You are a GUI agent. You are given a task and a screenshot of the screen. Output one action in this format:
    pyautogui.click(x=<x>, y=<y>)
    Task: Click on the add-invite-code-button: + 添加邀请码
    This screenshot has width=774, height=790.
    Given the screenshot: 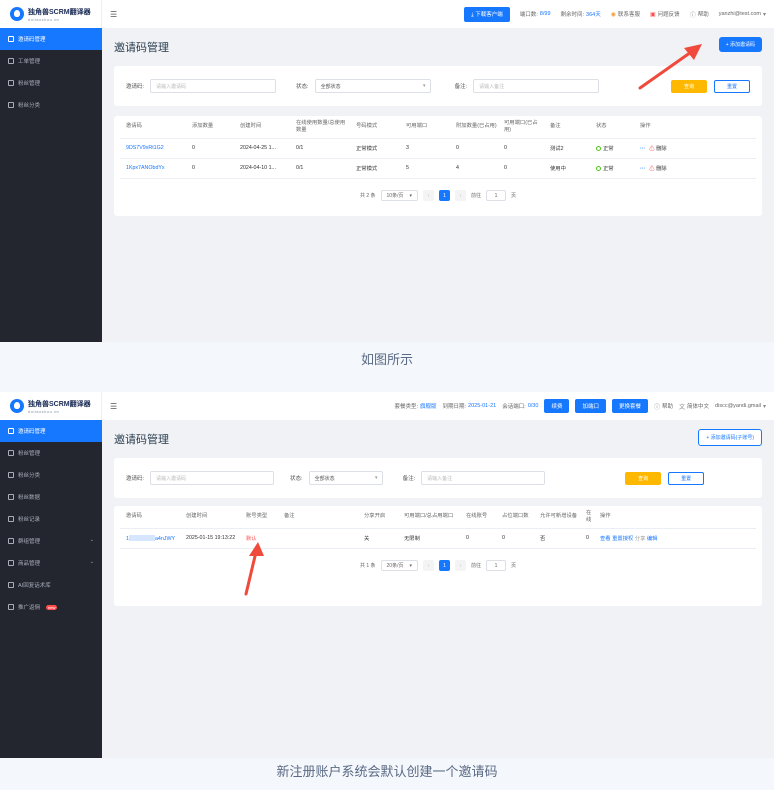 What is the action you would take?
    pyautogui.click(x=740, y=44)
    